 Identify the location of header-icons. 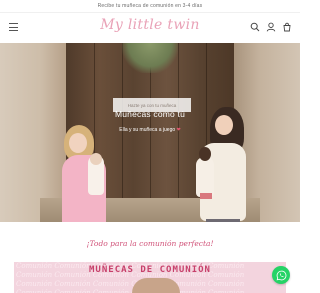
(271, 27).